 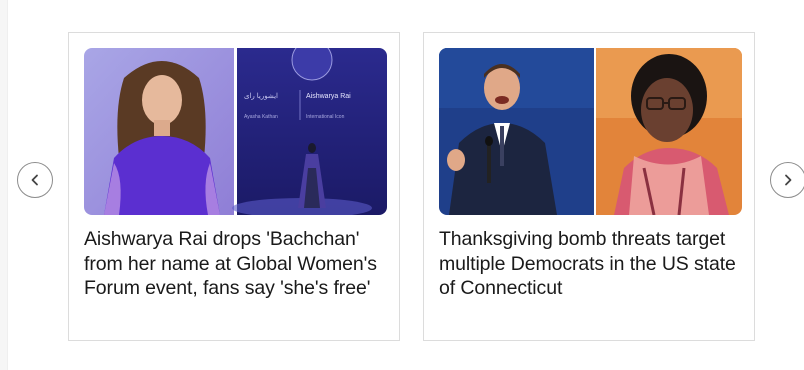 What do you see at coordinates (328, 96) in the screenshot?
I see `image-name-label: Aishwarya Rai` at bounding box center [328, 96].